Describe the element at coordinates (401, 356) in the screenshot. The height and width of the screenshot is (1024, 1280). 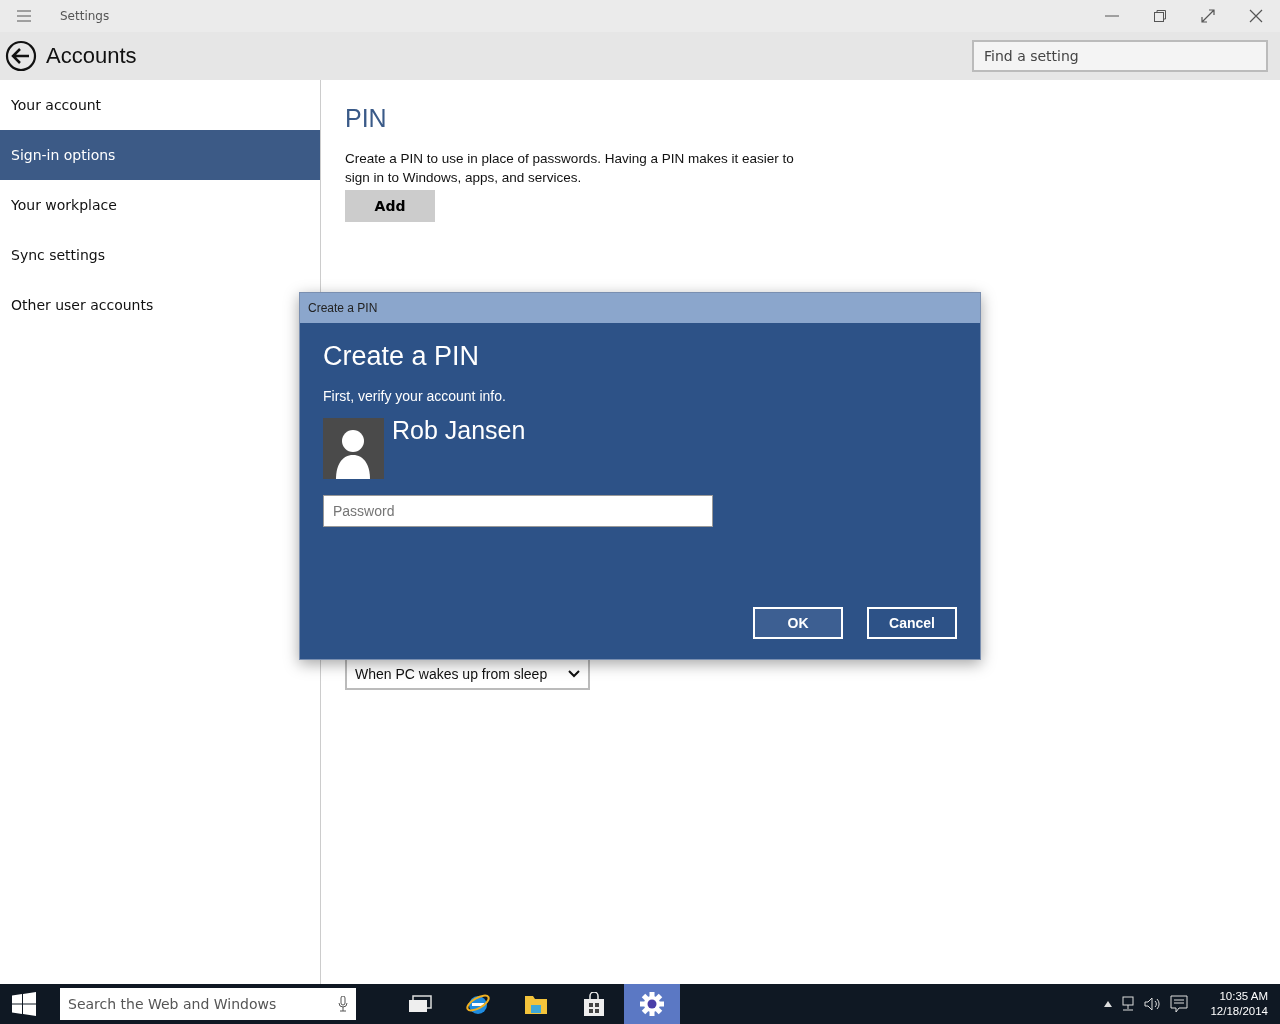
I see `dialog-heading: Create a PIN` at that location.